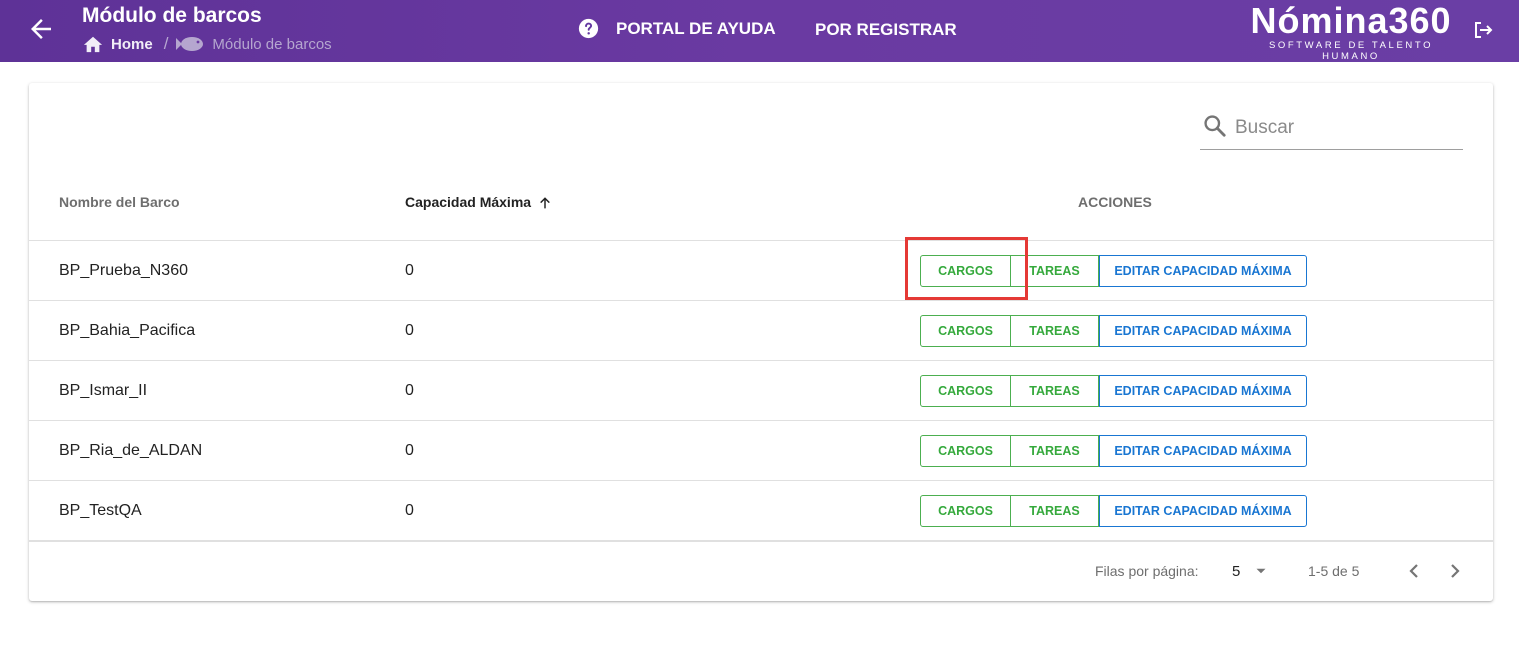  What do you see at coordinates (100, 510) in the screenshot?
I see `boat-name-cell: BP_TestQA` at bounding box center [100, 510].